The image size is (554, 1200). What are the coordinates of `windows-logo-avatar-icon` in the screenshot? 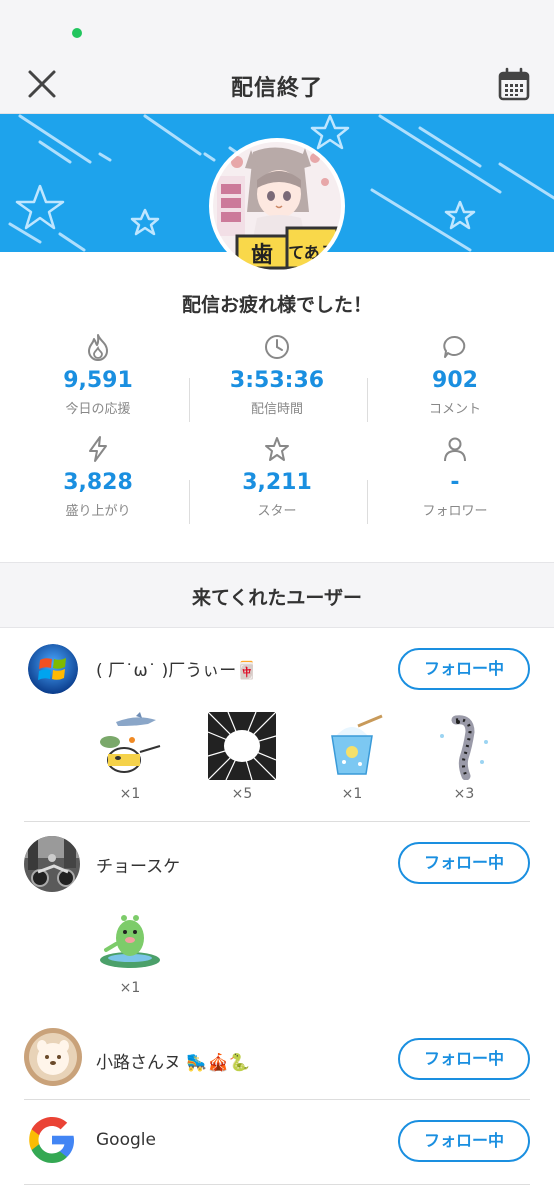 It's located at (53, 669).